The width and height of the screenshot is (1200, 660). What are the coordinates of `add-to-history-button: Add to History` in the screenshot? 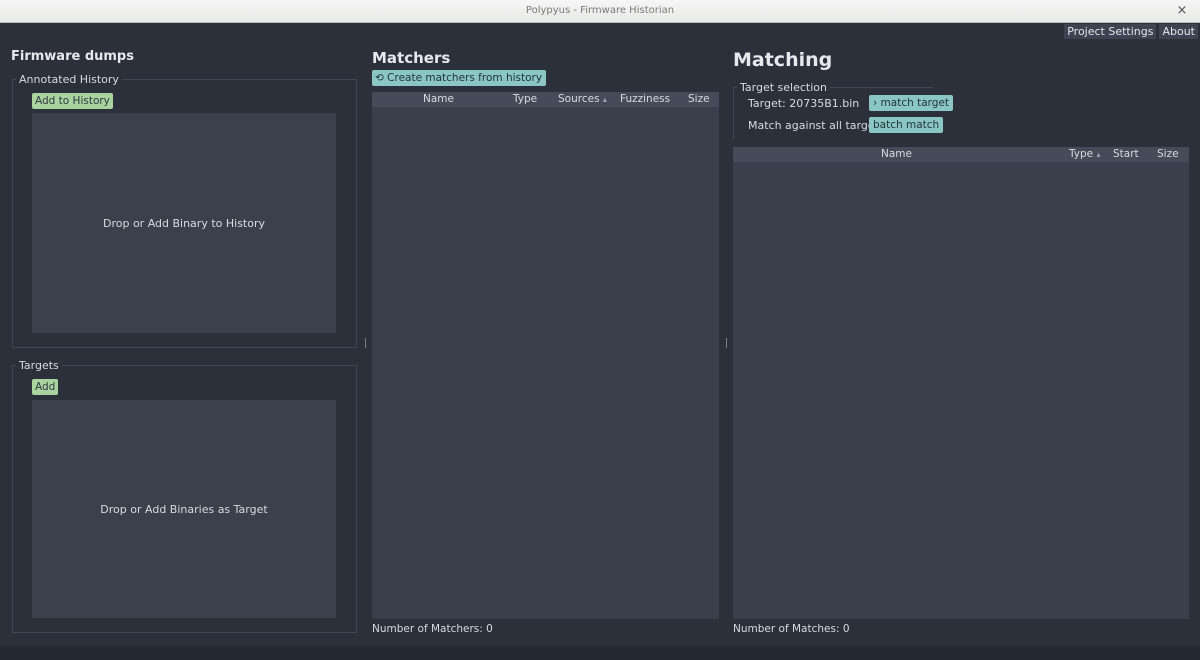 It's located at (72, 101).